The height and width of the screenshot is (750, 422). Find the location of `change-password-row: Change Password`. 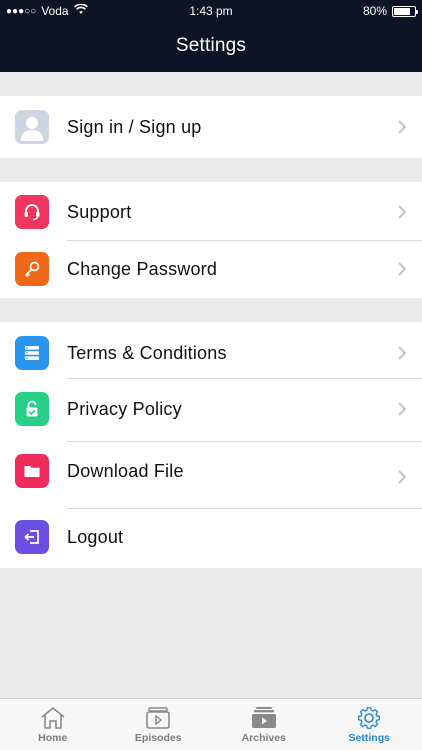

change-password-row: Change Password is located at coordinates (211, 269).